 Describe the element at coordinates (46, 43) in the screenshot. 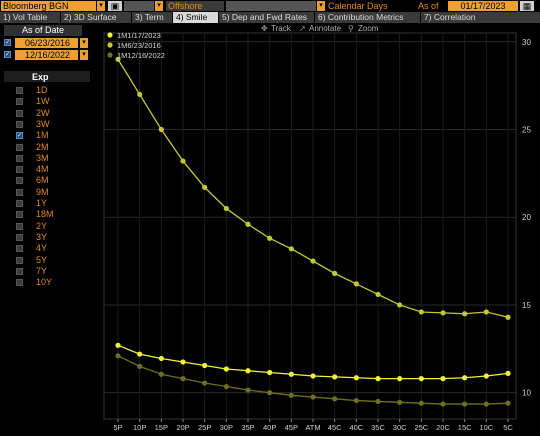

I see `date-field-1: 06/23/2016` at that location.